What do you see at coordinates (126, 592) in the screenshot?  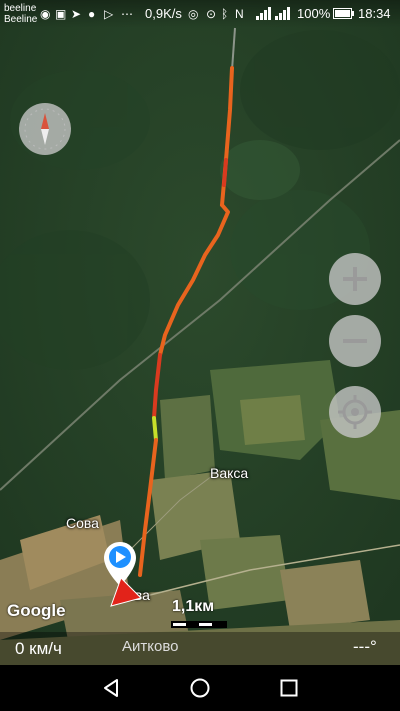 I see `position-arrow-icon` at bounding box center [126, 592].